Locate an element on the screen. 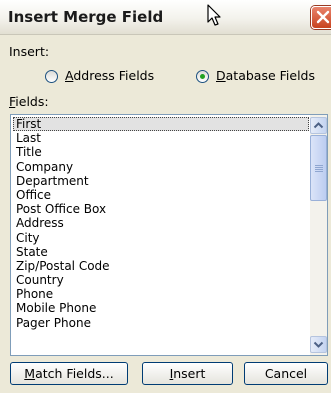 This screenshot has height=393, width=331. close-icon is located at coordinates (323, 17).